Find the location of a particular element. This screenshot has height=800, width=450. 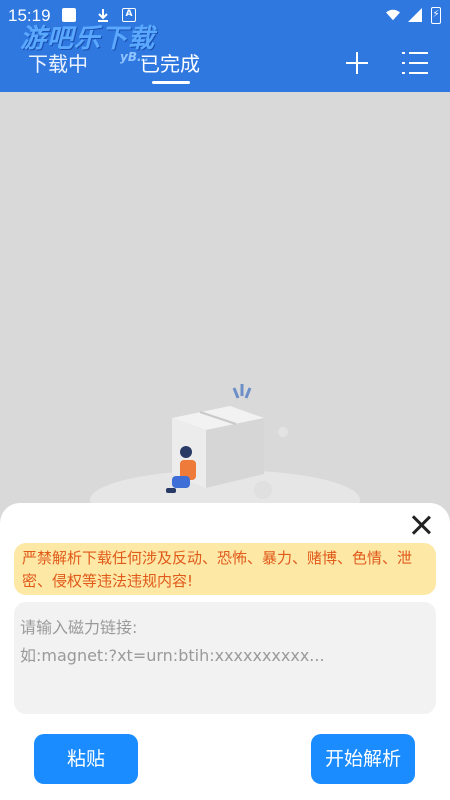

empty-box-illustration is located at coordinates (225, 452).